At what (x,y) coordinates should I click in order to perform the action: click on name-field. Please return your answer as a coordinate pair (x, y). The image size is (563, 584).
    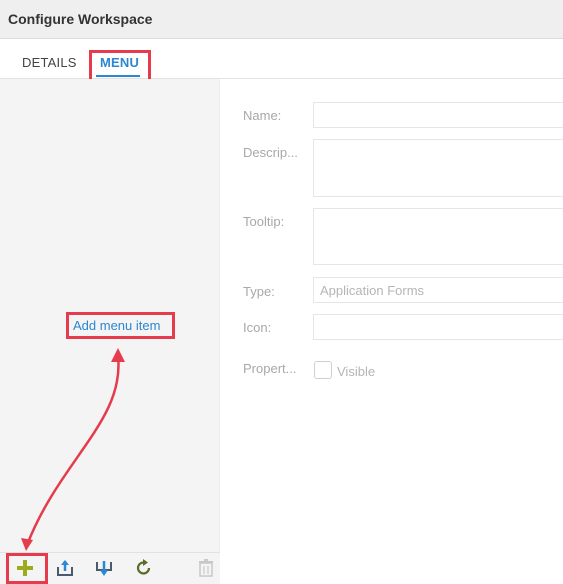
    Looking at the image, I should click on (438, 115).